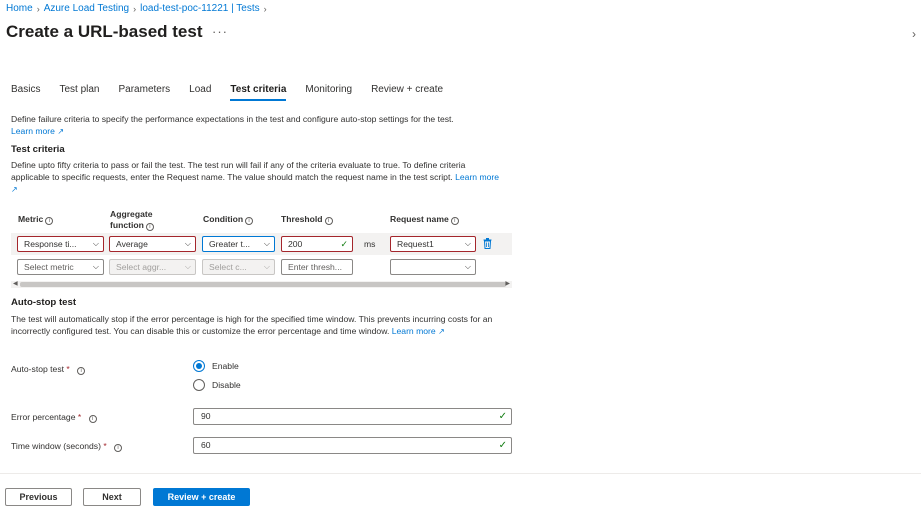 The height and width of the screenshot is (511, 921). What do you see at coordinates (33, 131) in the screenshot?
I see `intro-learn-more-label: Learn more` at bounding box center [33, 131].